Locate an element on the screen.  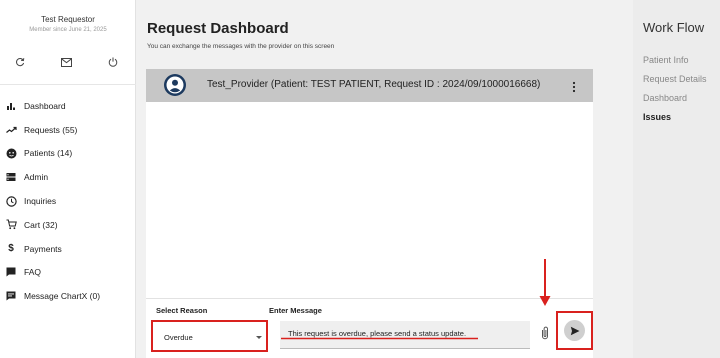
sidebar-actions is located at coordinates (68, 62).